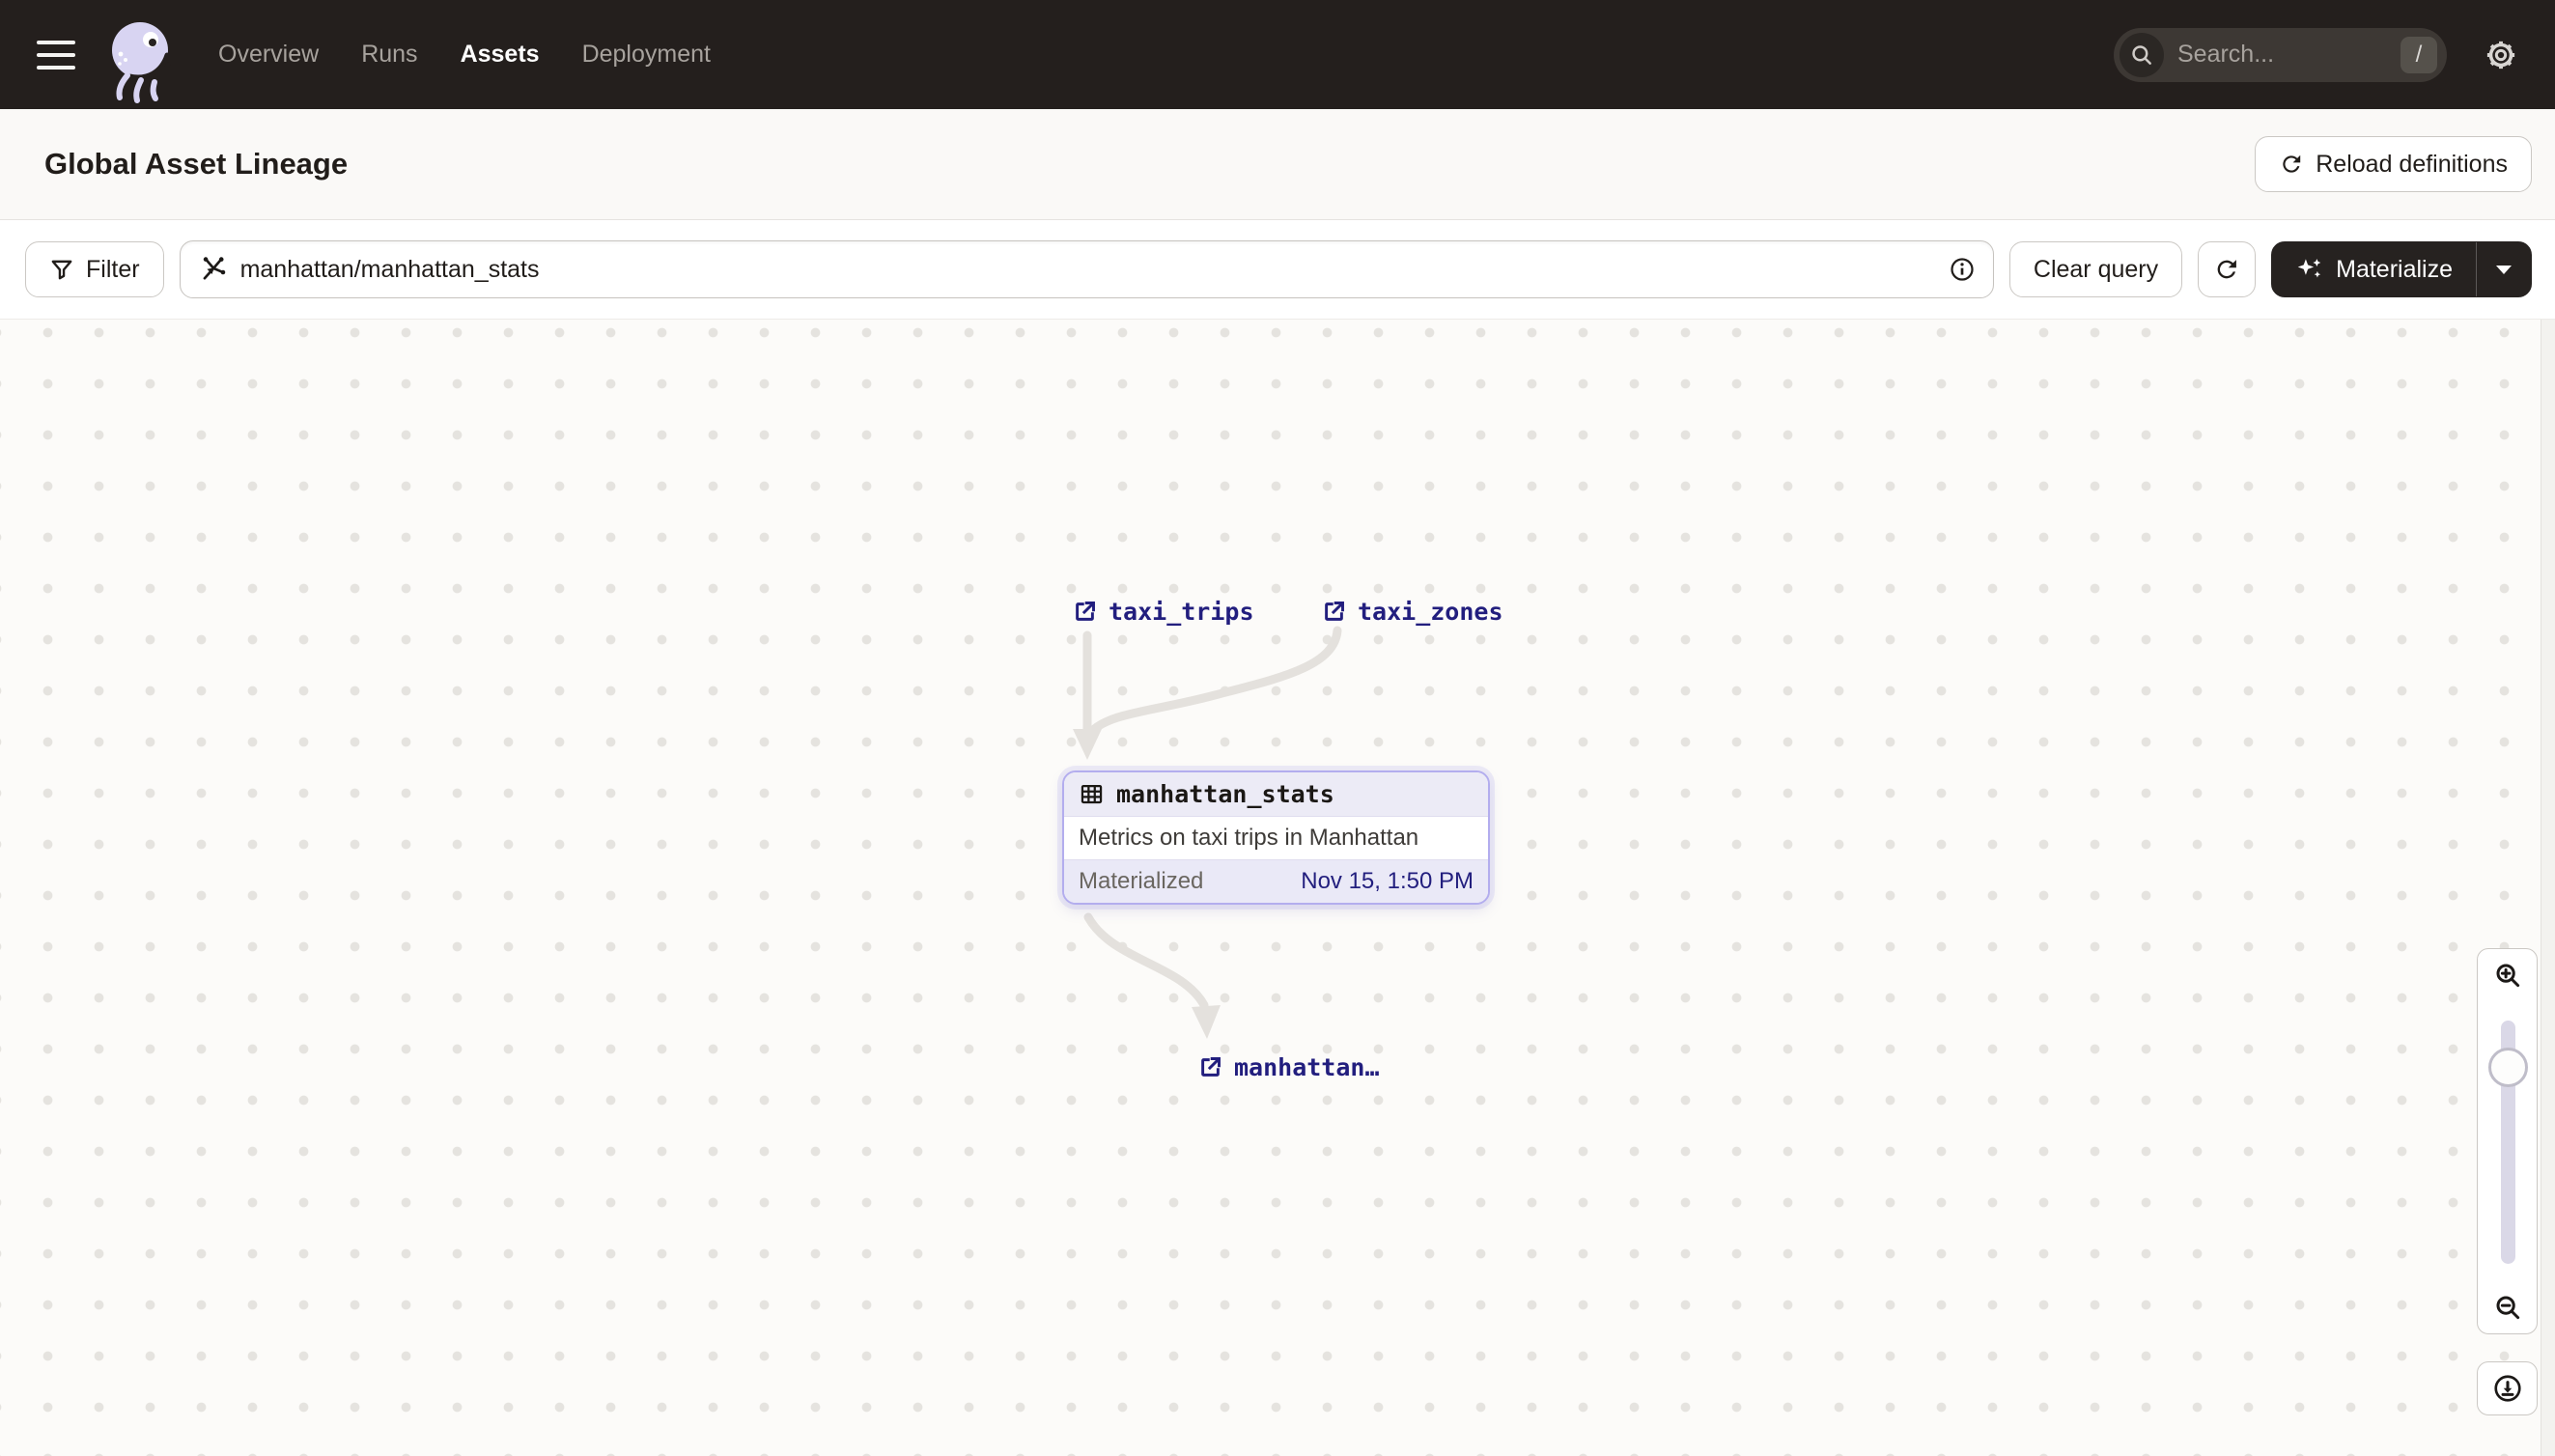  What do you see at coordinates (142, 55) in the screenshot?
I see `dagster-logo` at bounding box center [142, 55].